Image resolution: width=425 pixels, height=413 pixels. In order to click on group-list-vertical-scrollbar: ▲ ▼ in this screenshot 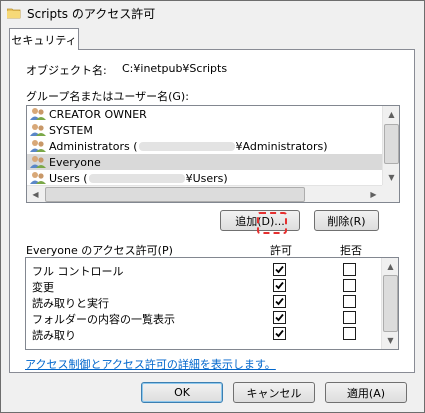, I will do `click(390, 146)`.